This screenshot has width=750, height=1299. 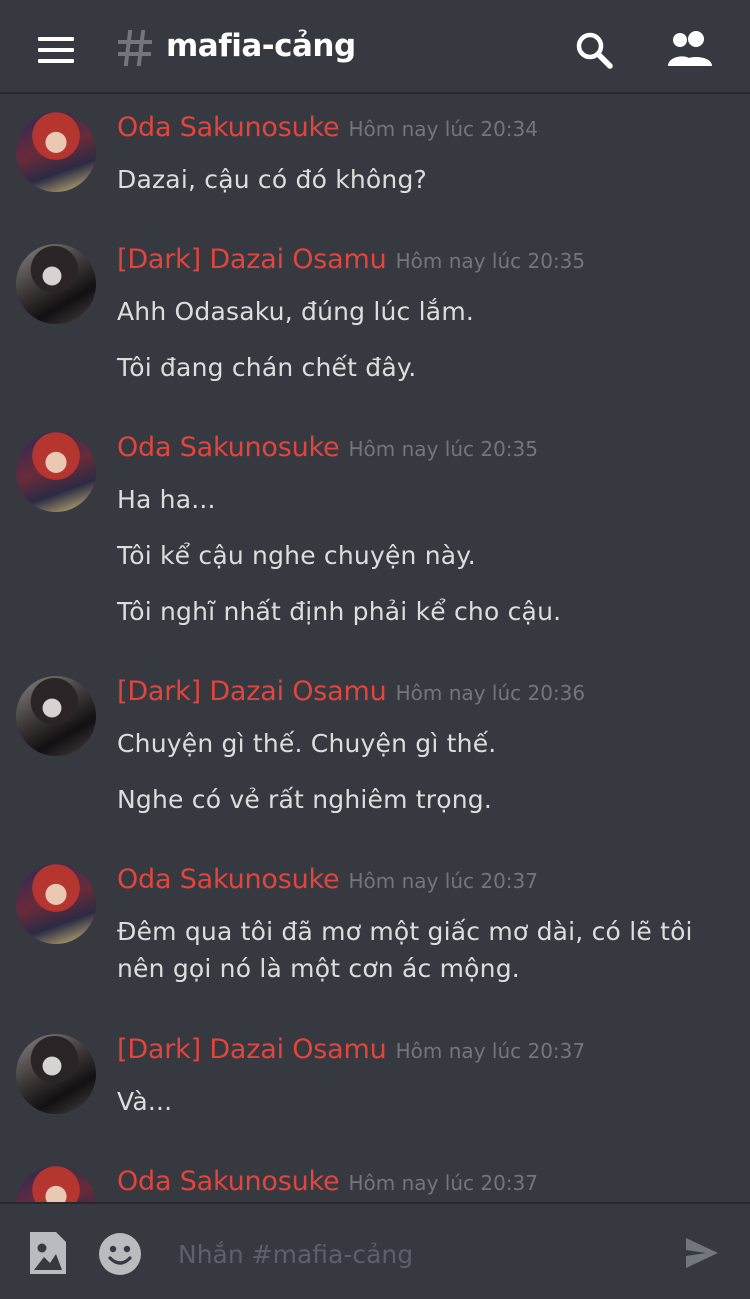 I want to click on channel-hash-icon, so click(x=135, y=48).